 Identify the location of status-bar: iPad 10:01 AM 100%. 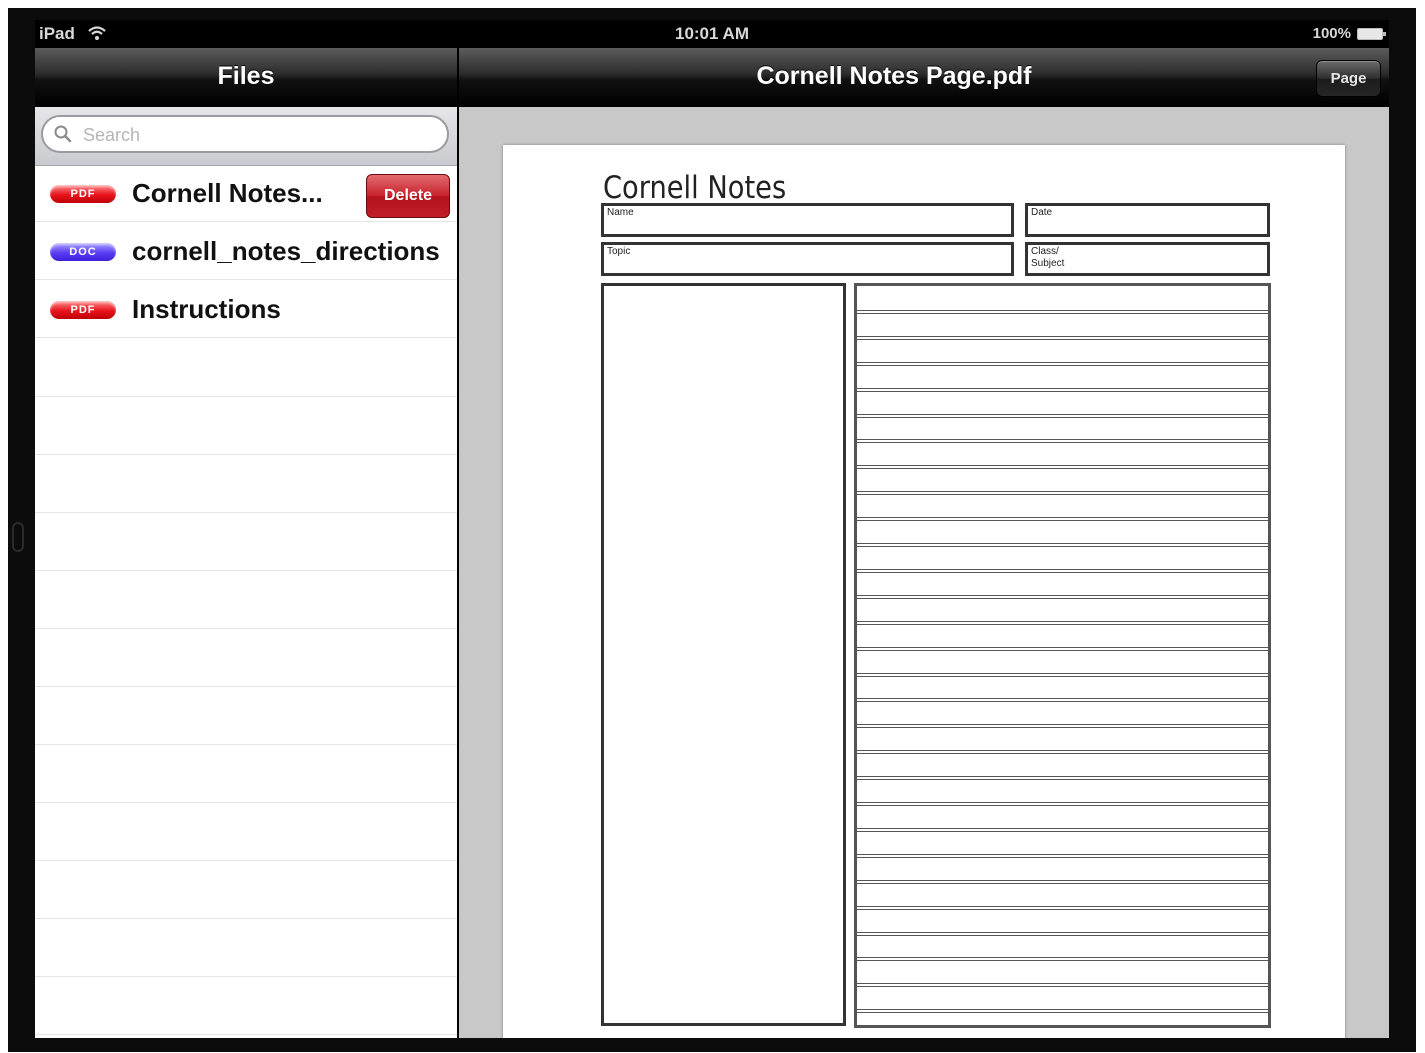
(712, 34).